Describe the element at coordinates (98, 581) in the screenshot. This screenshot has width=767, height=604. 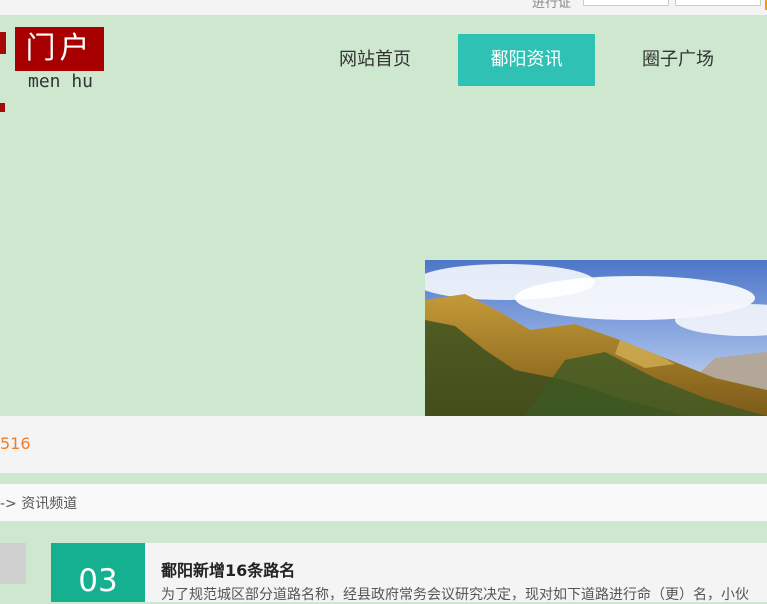
I see `date-day: 03` at that location.